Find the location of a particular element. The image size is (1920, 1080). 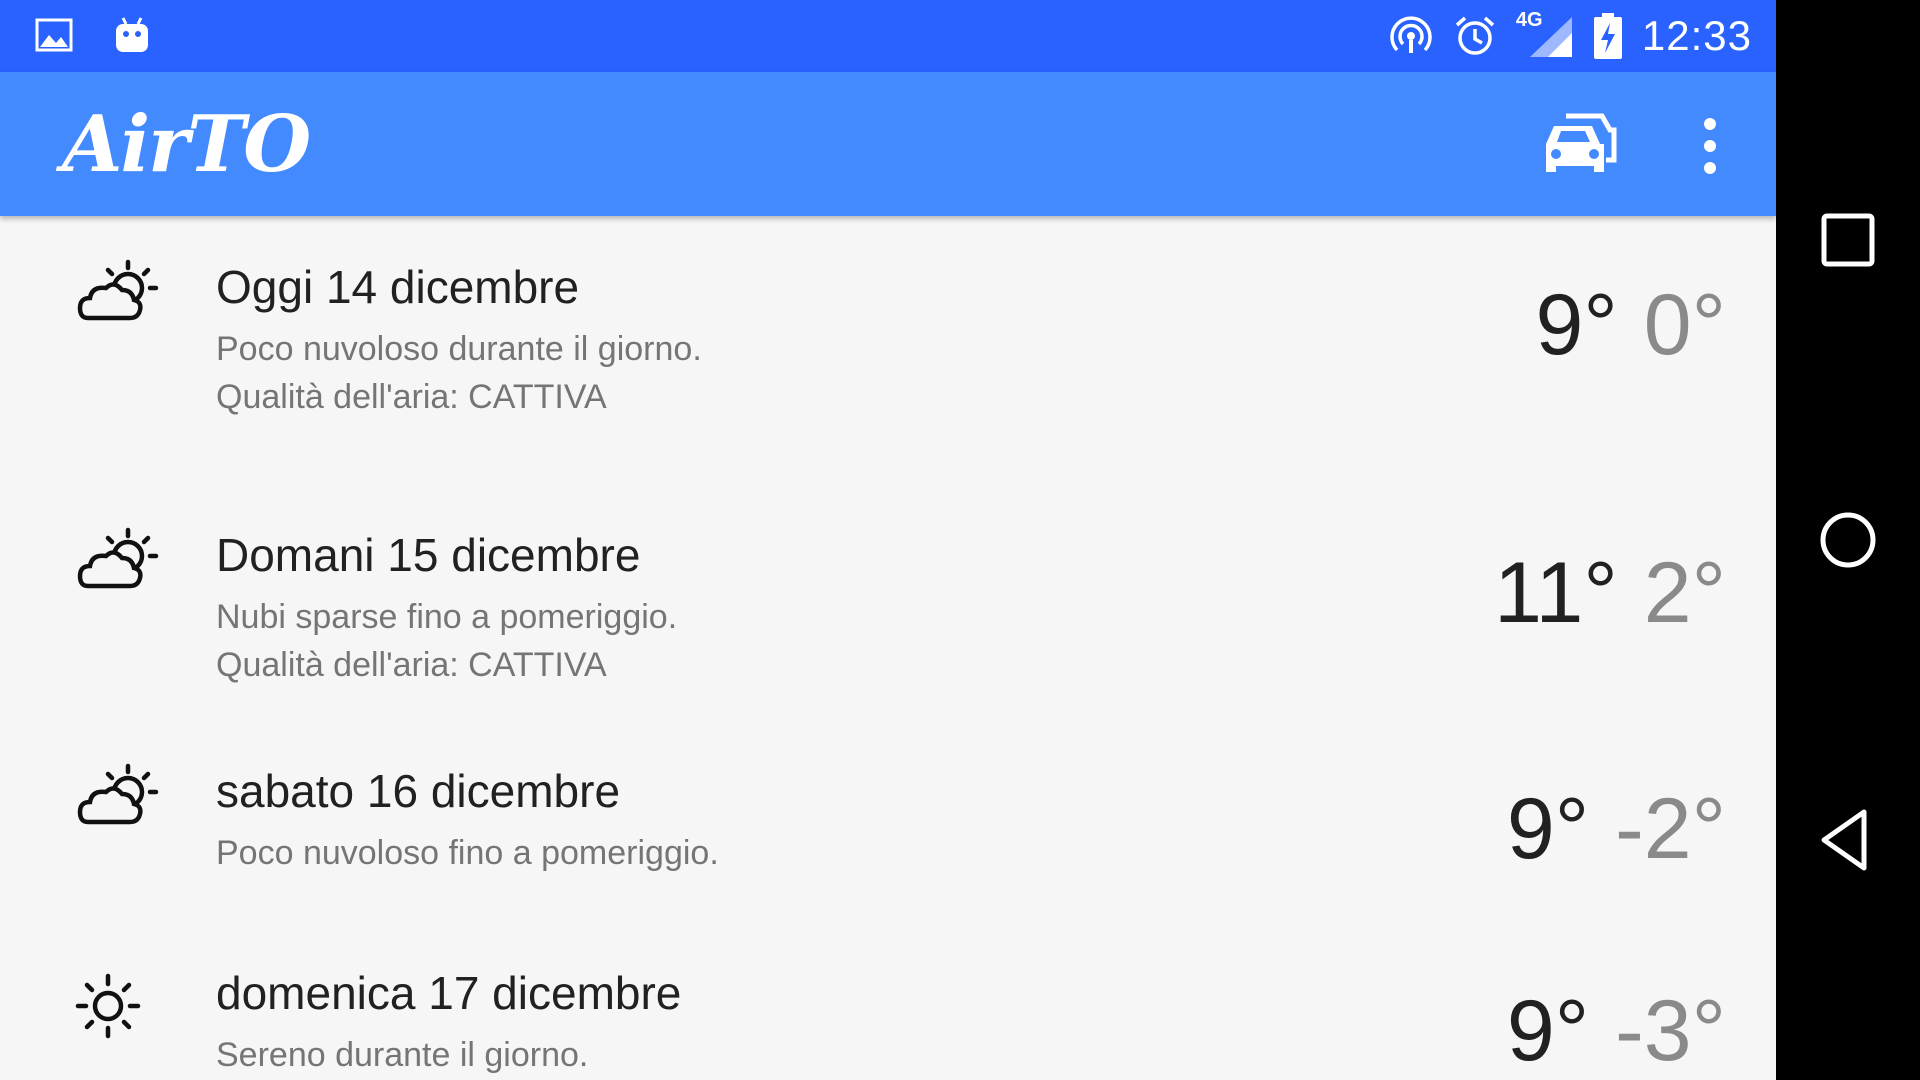

forecast-temps: 9° 0° is located at coordinates (1631, 325).